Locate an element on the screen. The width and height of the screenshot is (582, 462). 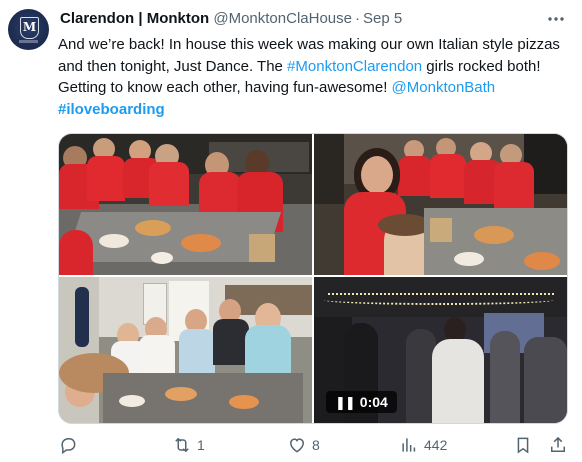
bookmark-icon is located at coordinates (523, 445).